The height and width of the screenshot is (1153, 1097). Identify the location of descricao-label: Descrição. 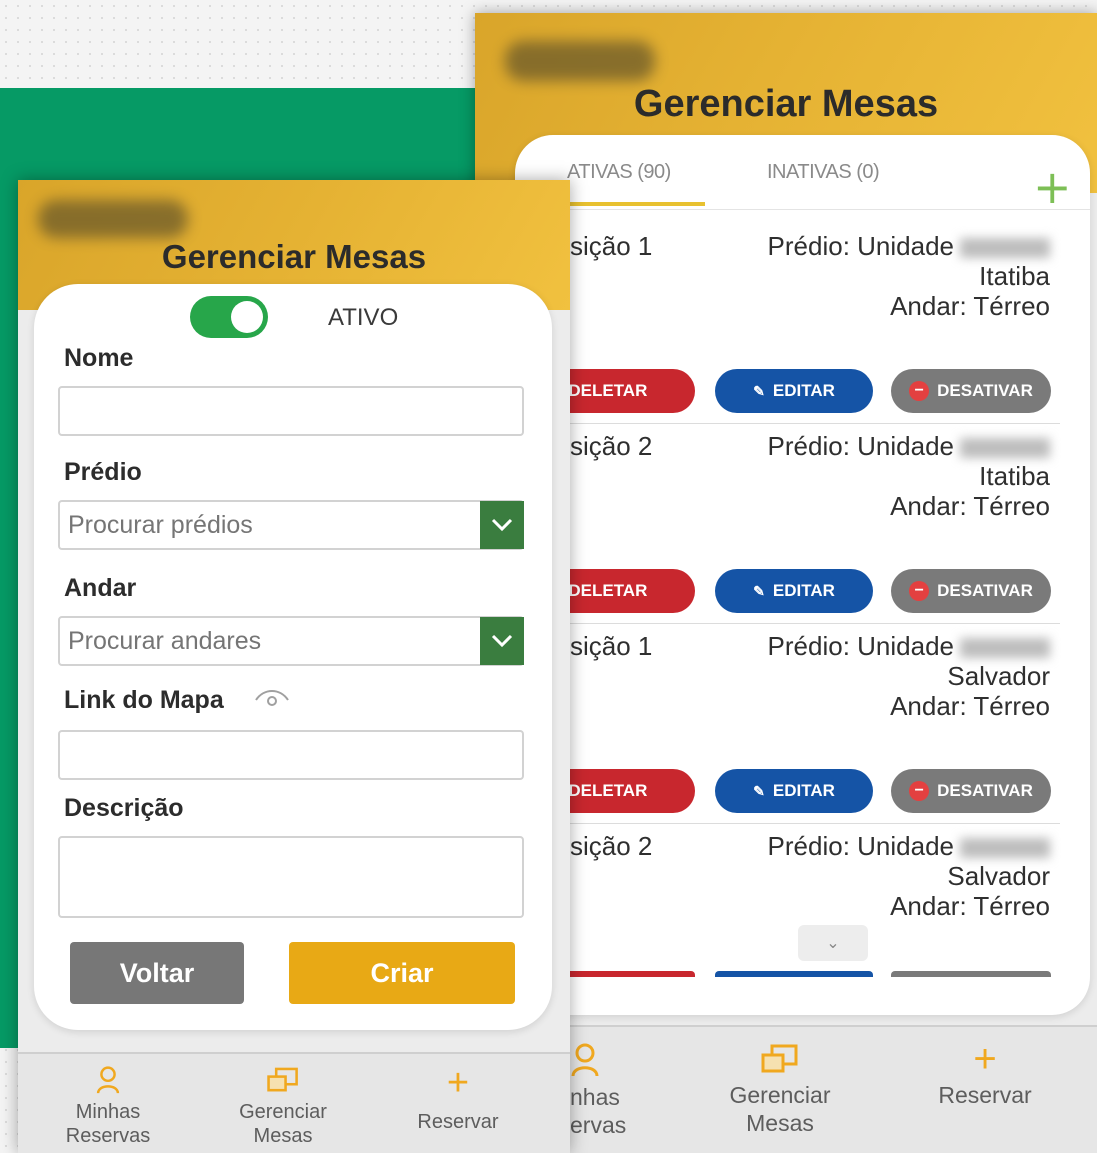
(124, 808).